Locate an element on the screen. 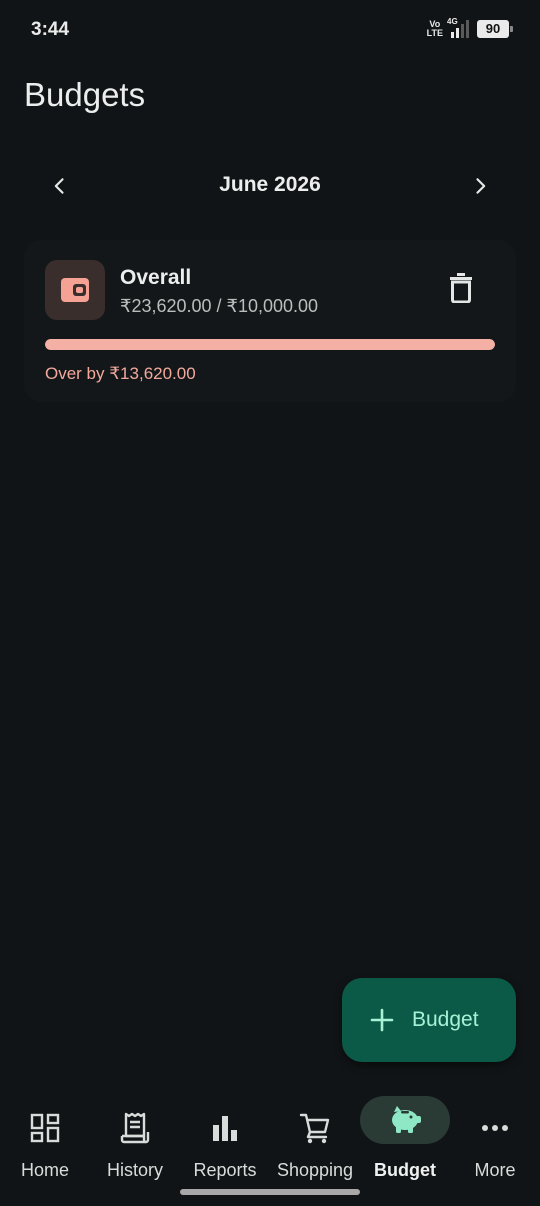 This screenshot has height=1206, width=540. budget-status-text: Over by ₹13,620.00 is located at coordinates (120, 373).